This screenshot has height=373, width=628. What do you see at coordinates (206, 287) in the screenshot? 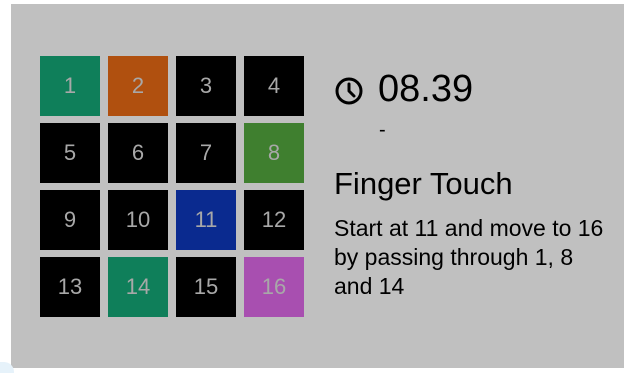
I see `tile-15: 15` at bounding box center [206, 287].